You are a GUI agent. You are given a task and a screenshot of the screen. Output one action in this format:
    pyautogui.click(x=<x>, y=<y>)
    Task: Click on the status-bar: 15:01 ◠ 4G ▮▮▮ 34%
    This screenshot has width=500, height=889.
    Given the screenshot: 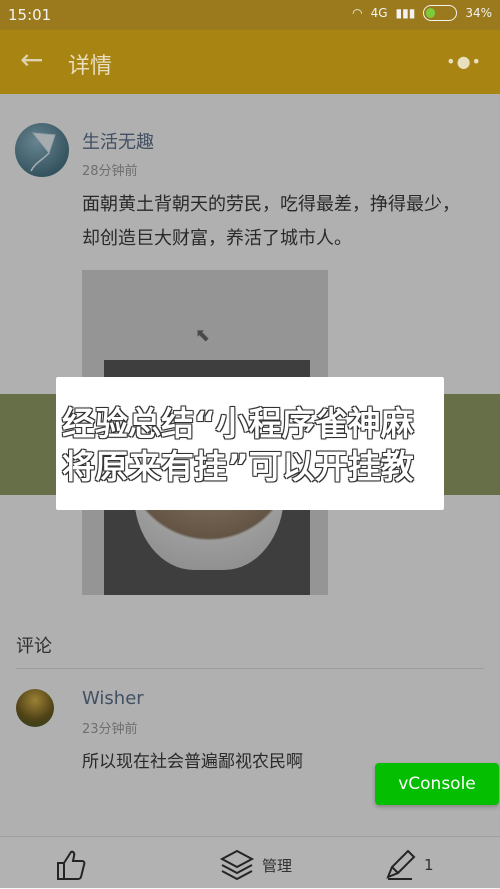 What is the action you would take?
    pyautogui.click(x=250, y=15)
    